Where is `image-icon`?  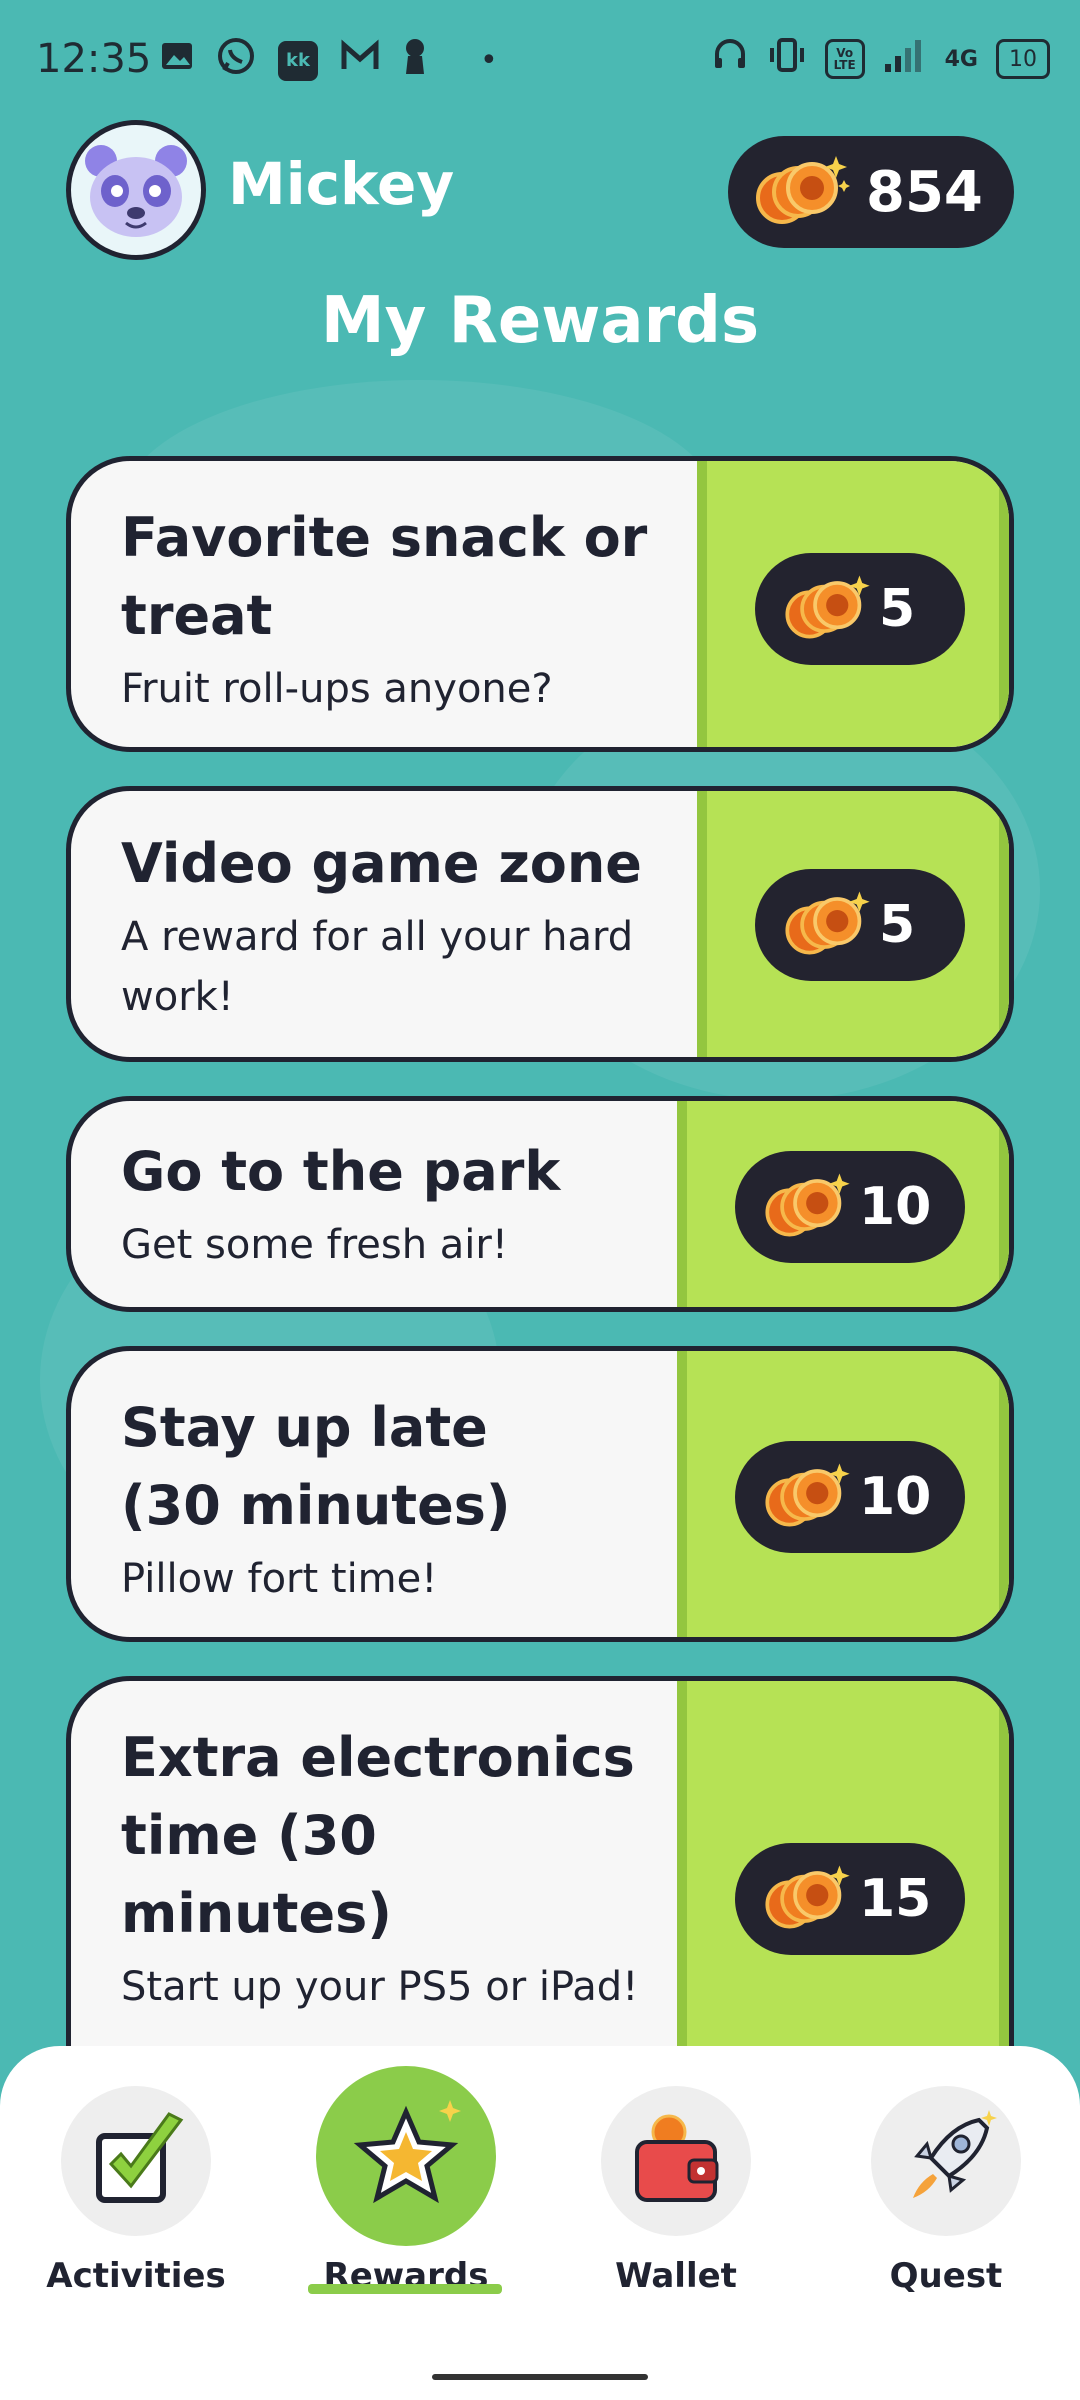 image-icon is located at coordinates (177, 60).